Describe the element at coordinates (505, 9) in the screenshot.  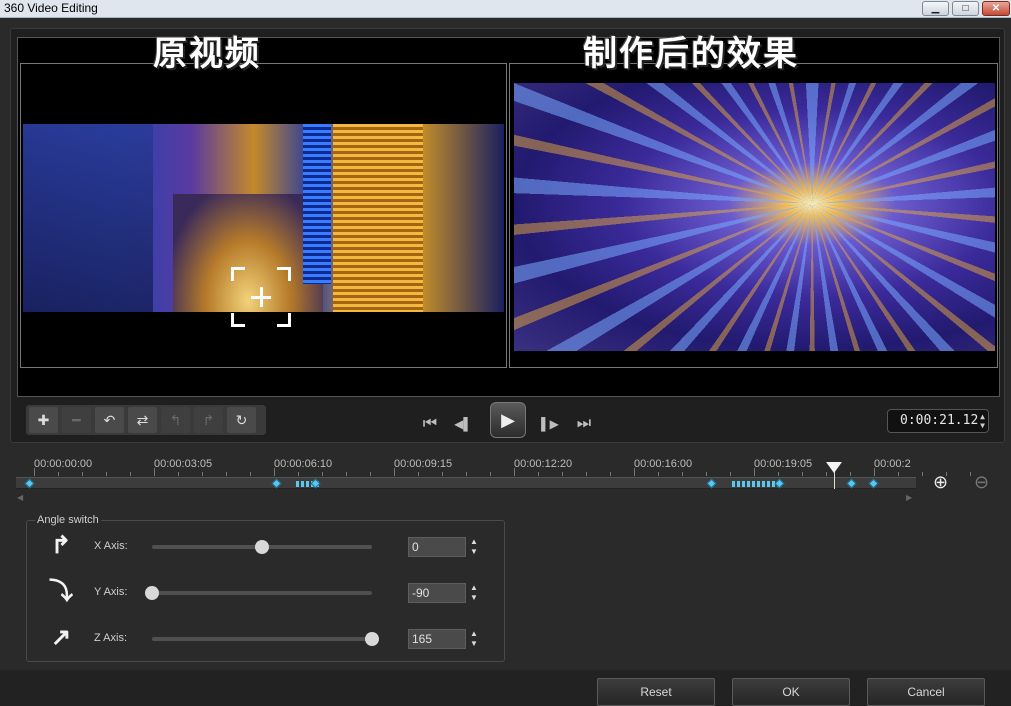
I see `title-bar: 360 Video Editing ▁ □ ✕` at that location.